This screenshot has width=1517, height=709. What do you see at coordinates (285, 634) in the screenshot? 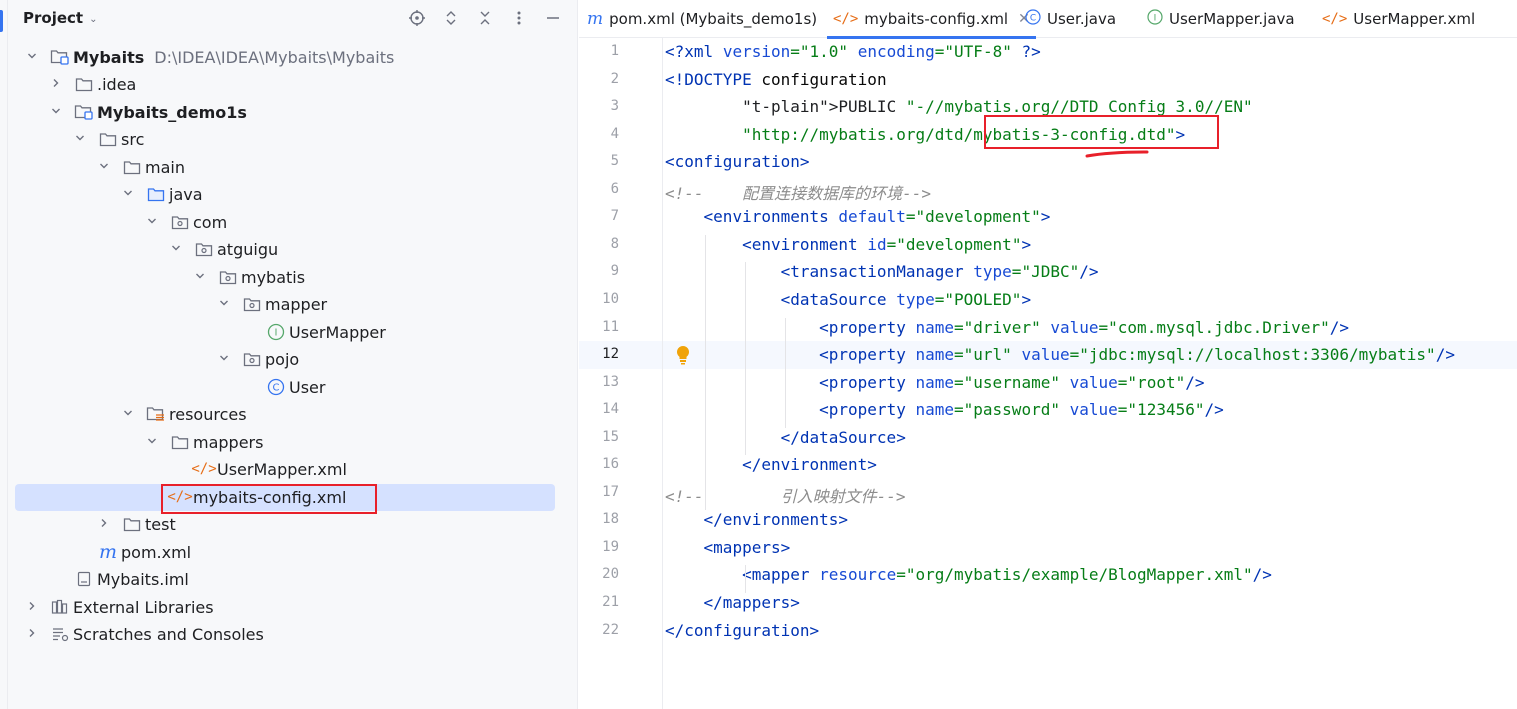
I see `tree-item: Scratches and Consoles` at bounding box center [285, 634].